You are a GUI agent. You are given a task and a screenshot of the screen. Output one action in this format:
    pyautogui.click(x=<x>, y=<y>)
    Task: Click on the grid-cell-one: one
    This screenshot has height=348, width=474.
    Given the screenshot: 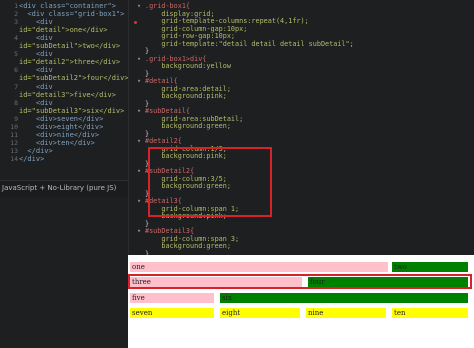 What is the action you would take?
    pyautogui.click(x=259, y=267)
    